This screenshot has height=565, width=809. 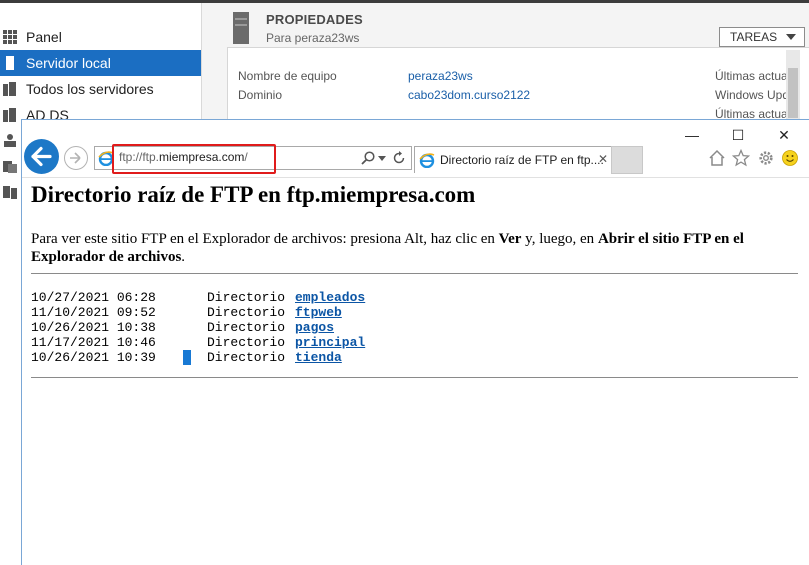 I want to click on entry-date: 10/26/2021 10:38, so click(x=93, y=327).